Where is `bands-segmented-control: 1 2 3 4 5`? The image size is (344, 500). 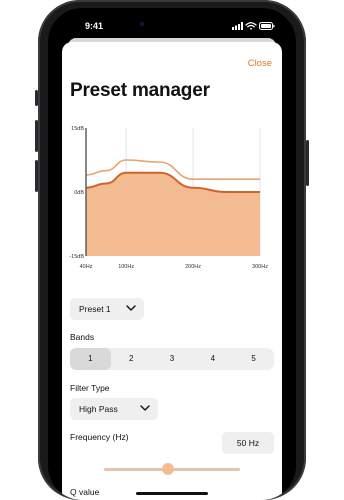
bands-segmented-control: 1 2 3 4 5 is located at coordinates (172, 359).